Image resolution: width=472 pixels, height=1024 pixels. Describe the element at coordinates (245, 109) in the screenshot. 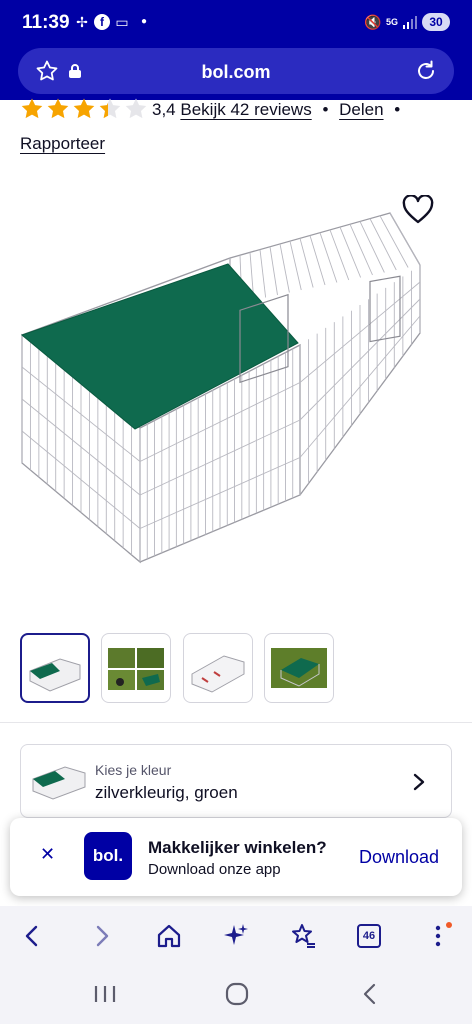

I see `reviews-link: Bekijk 42 reviews` at that location.